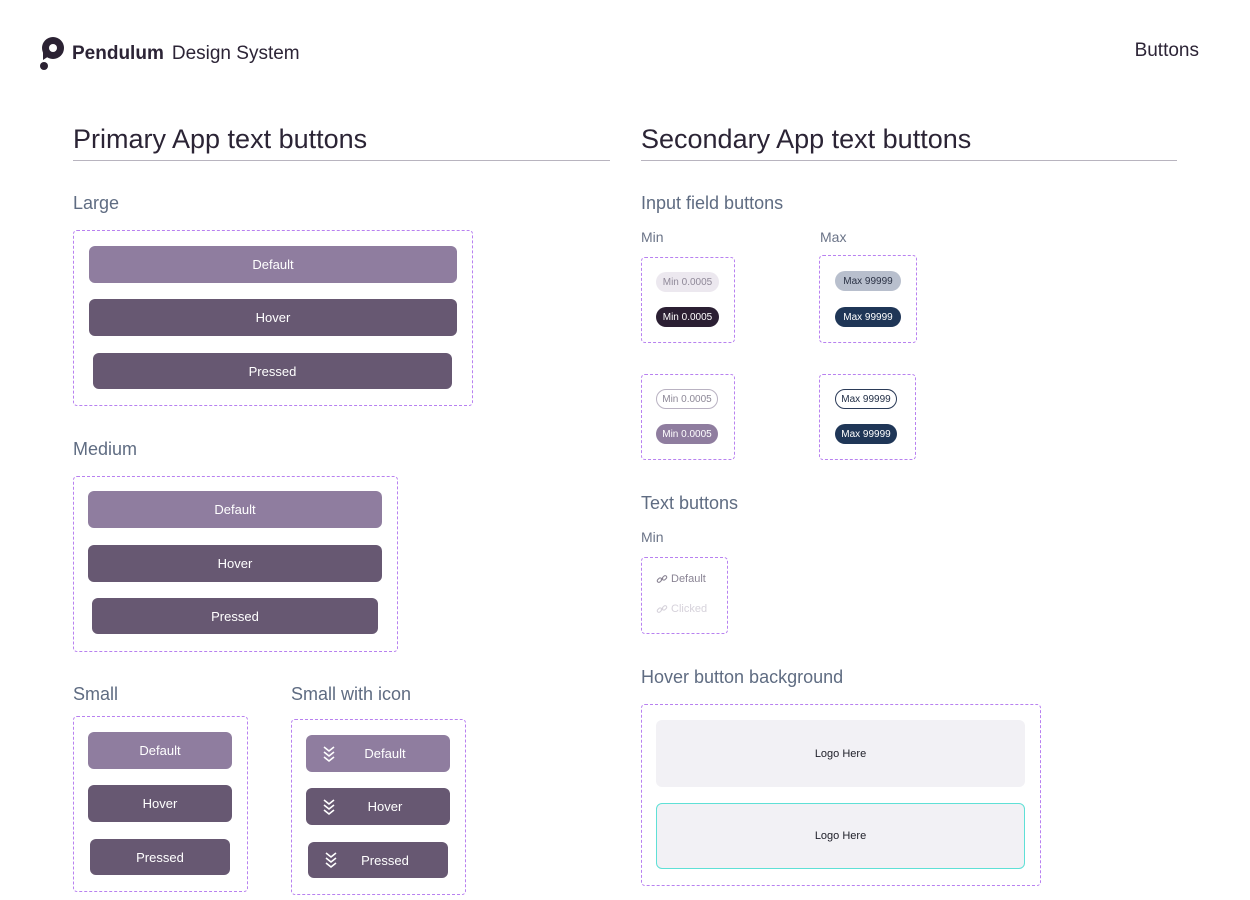 The width and height of the screenshot is (1250, 900). Describe the element at coordinates (687, 399) in the screenshot. I see `min-outline-pill: Min 0.0005` at that location.